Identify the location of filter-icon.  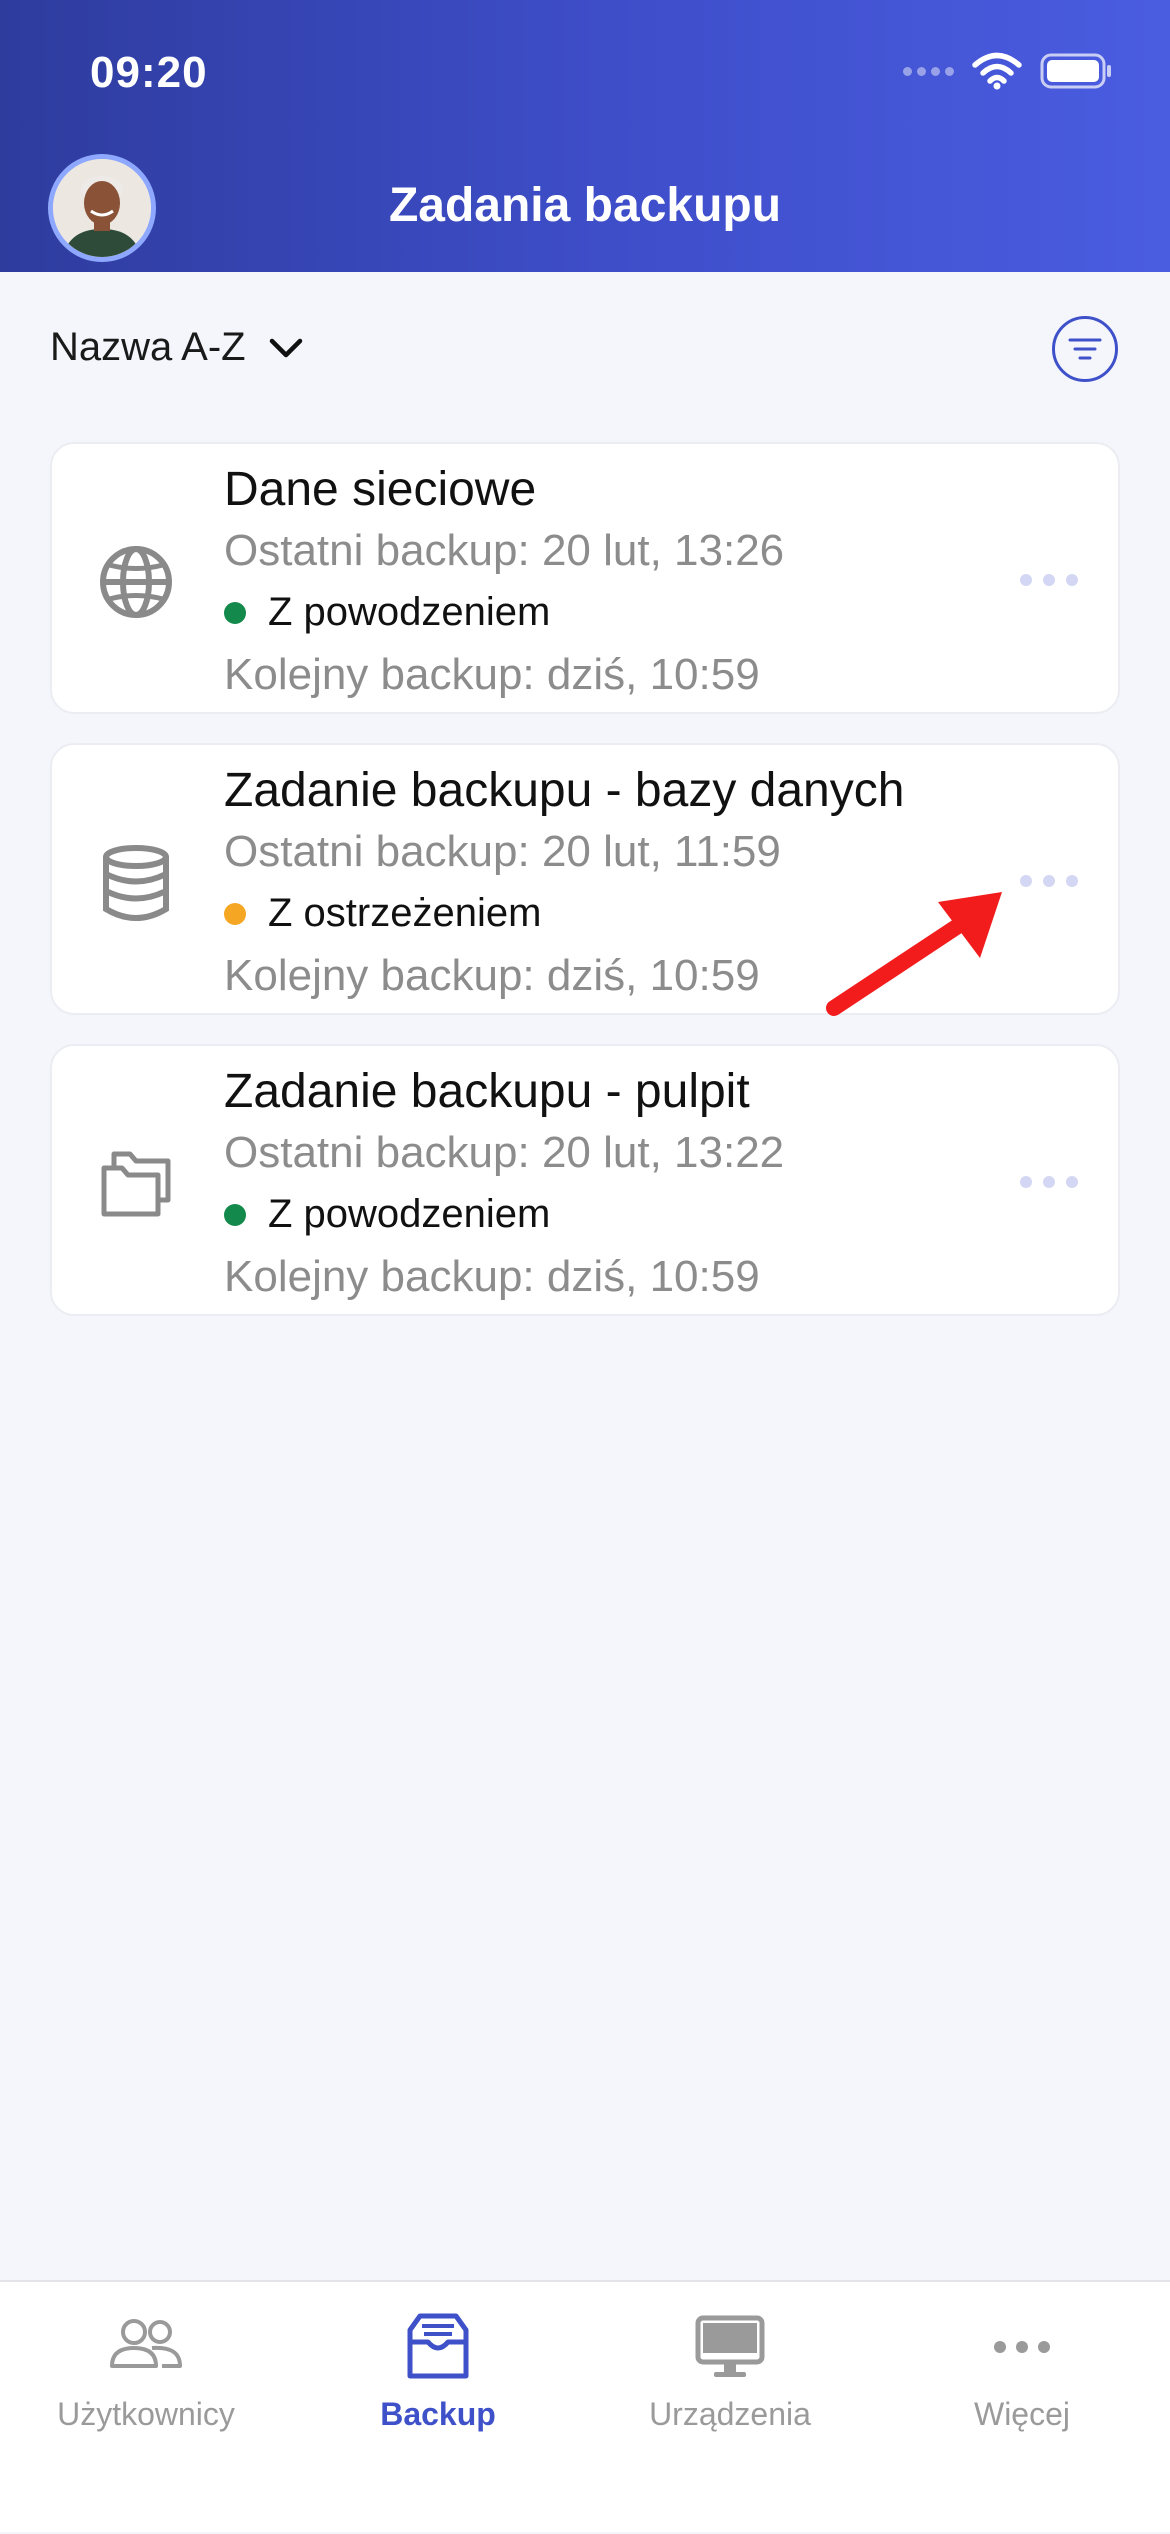
(1085, 349).